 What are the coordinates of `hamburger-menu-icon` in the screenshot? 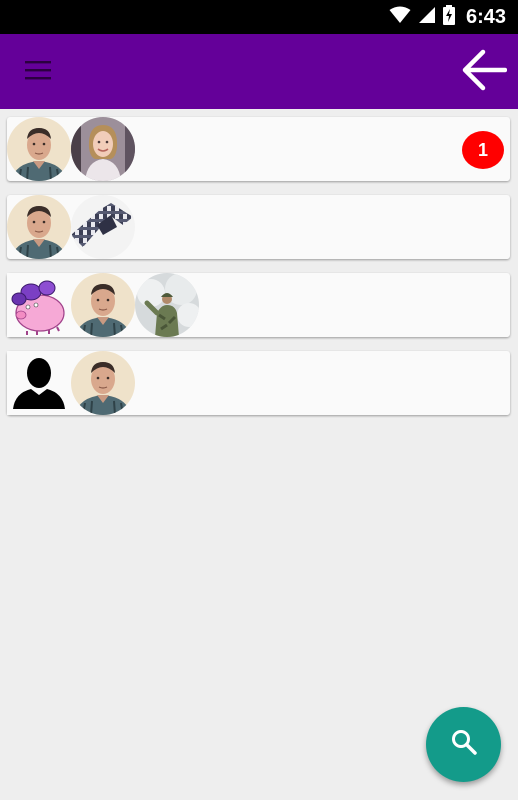 It's located at (38, 72).